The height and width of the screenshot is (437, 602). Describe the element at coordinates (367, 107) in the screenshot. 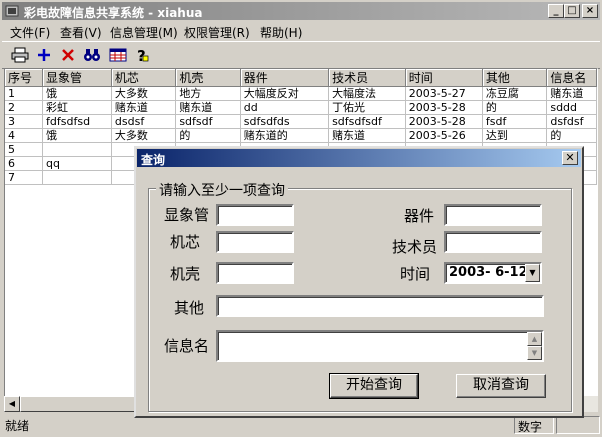

I see `table-cell: 丁佑光` at that location.